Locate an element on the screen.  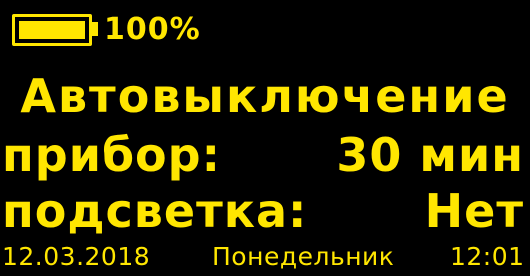
setting-label-backlight: подсветка: is located at coordinates (155, 211).